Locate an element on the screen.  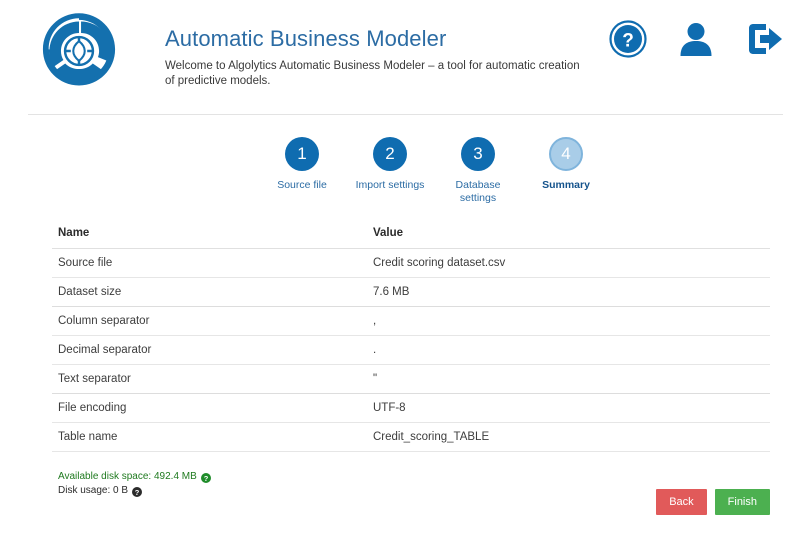
stepper-step-3: 3 Database settings is located at coordinates (478, 171).